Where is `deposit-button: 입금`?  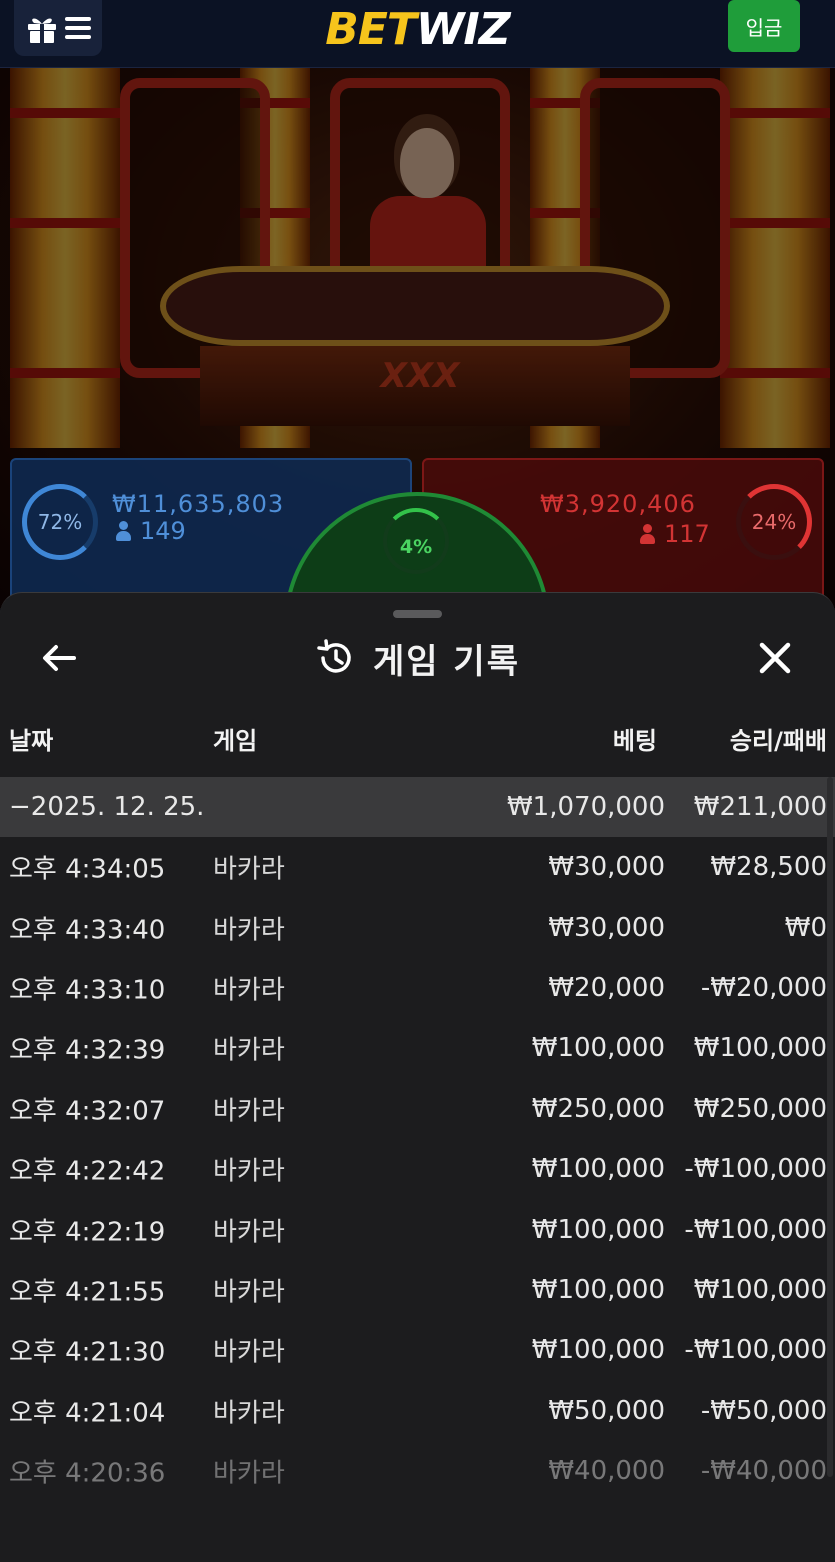 deposit-button: 입금 is located at coordinates (764, 26).